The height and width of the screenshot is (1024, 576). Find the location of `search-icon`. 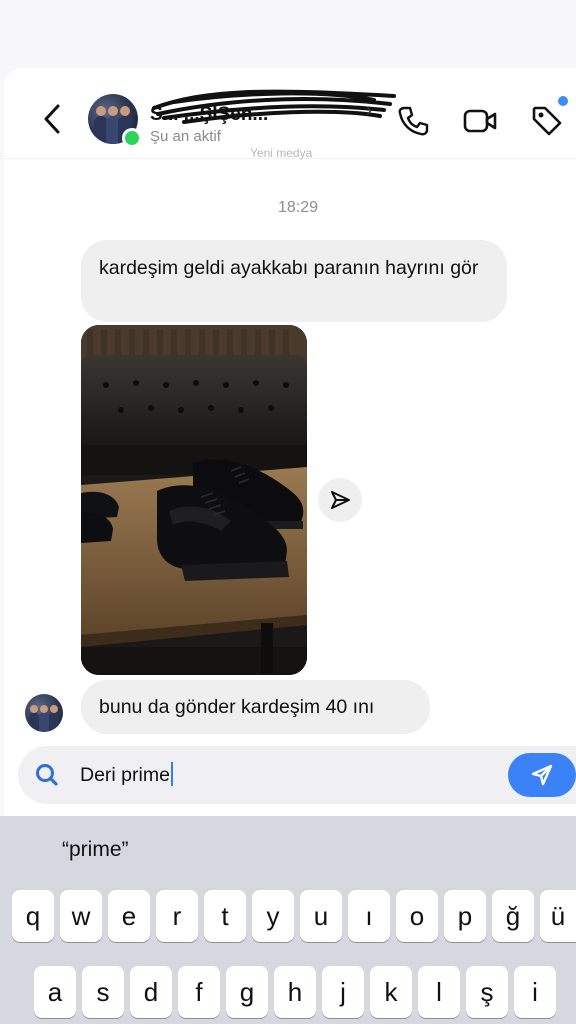

search-icon is located at coordinates (47, 775).